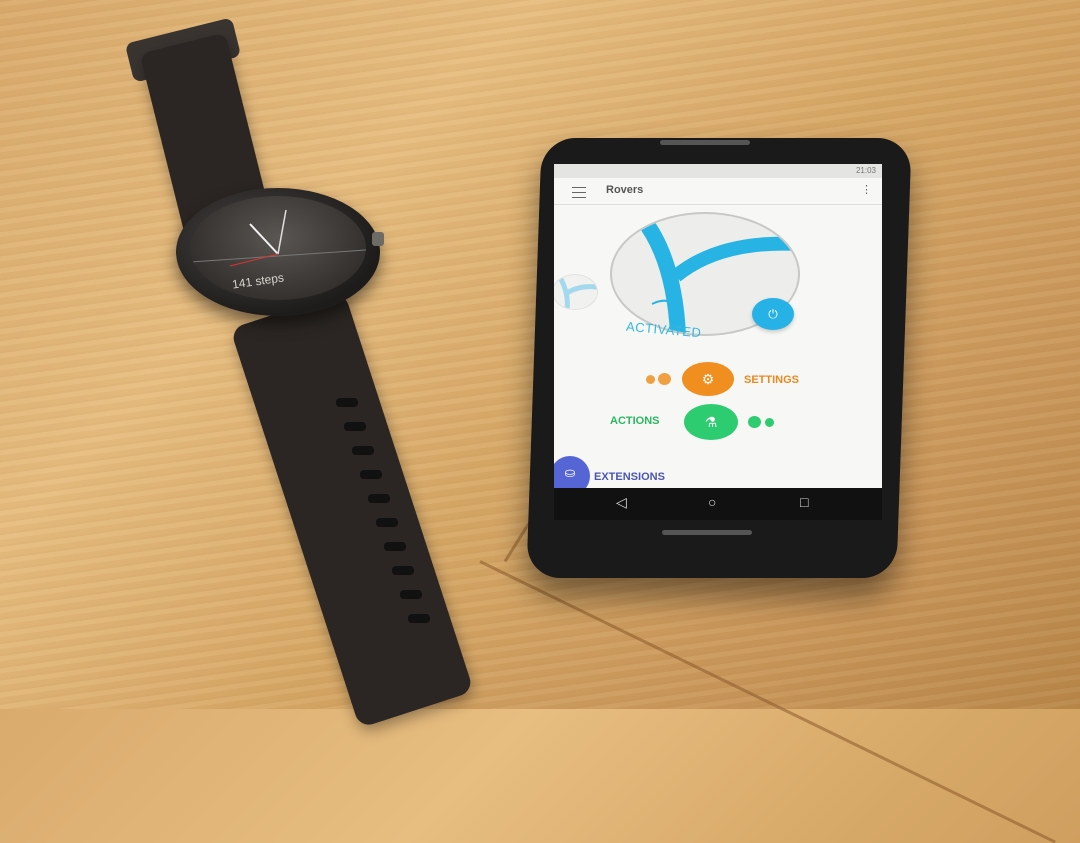 This screenshot has width=1080, height=843. Describe the element at coordinates (804, 502) in the screenshot. I see `recents-icon: □` at that location.